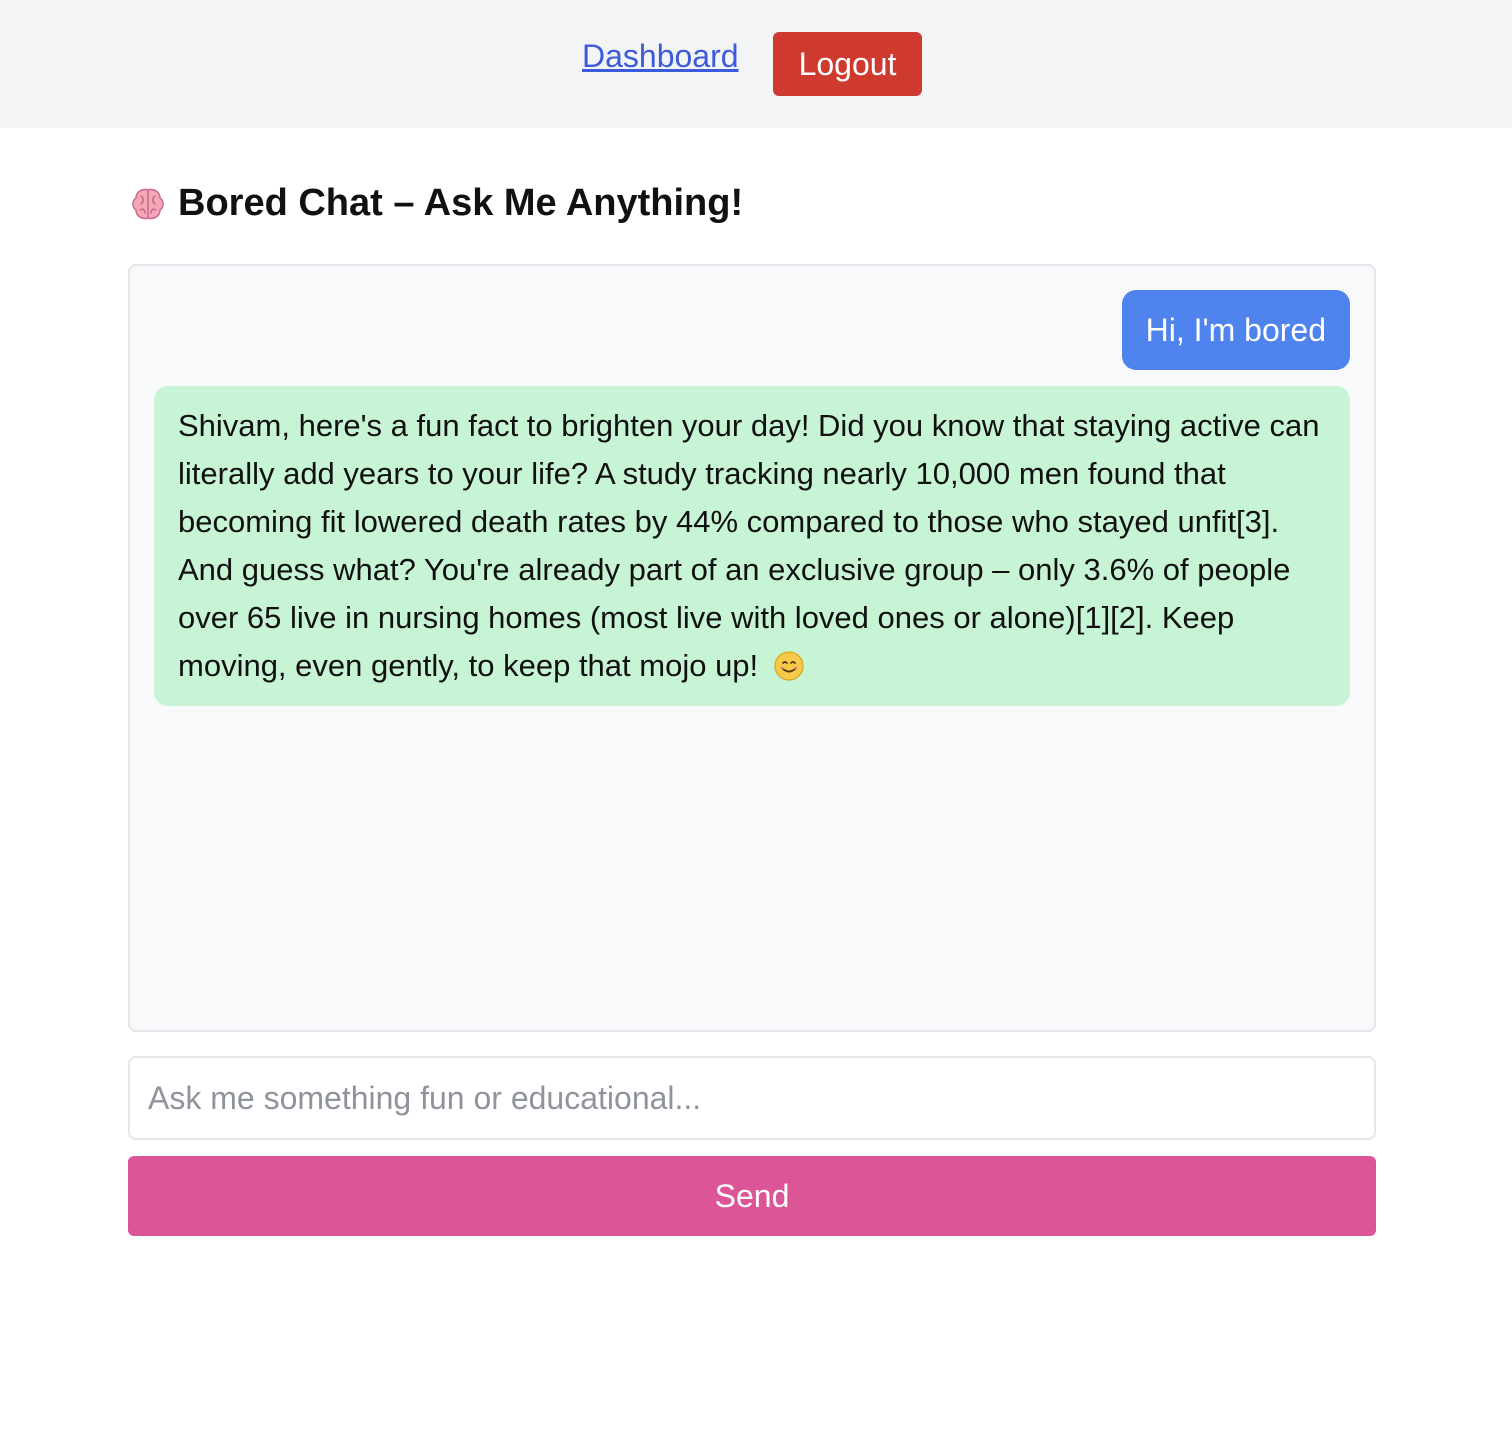 The width and height of the screenshot is (1512, 1444). I want to click on user-message: Hi, I'm bored, so click(1235, 330).